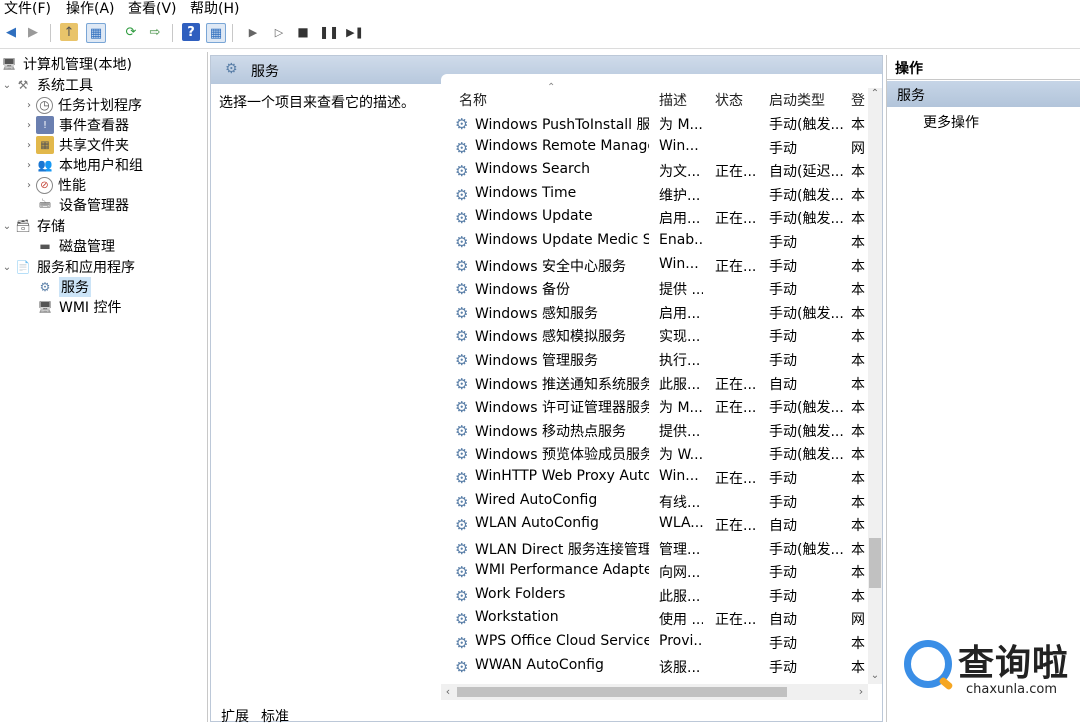 This screenshot has height=726, width=1080. I want to click on scroll-up-icon: ⌃, so click(875, 95).